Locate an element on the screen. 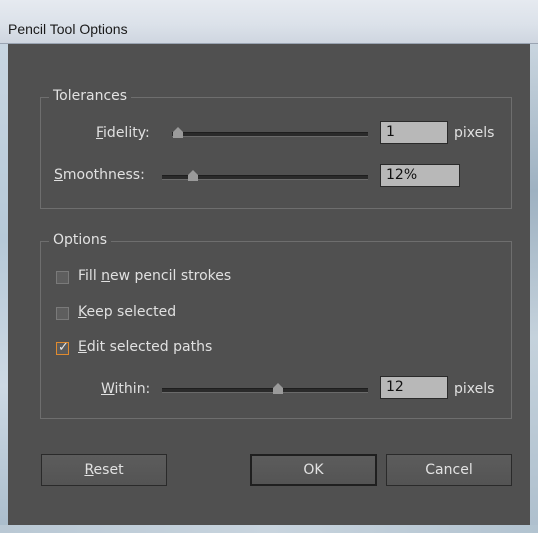  within-unit: pixels is located at coordinates (474, 389).